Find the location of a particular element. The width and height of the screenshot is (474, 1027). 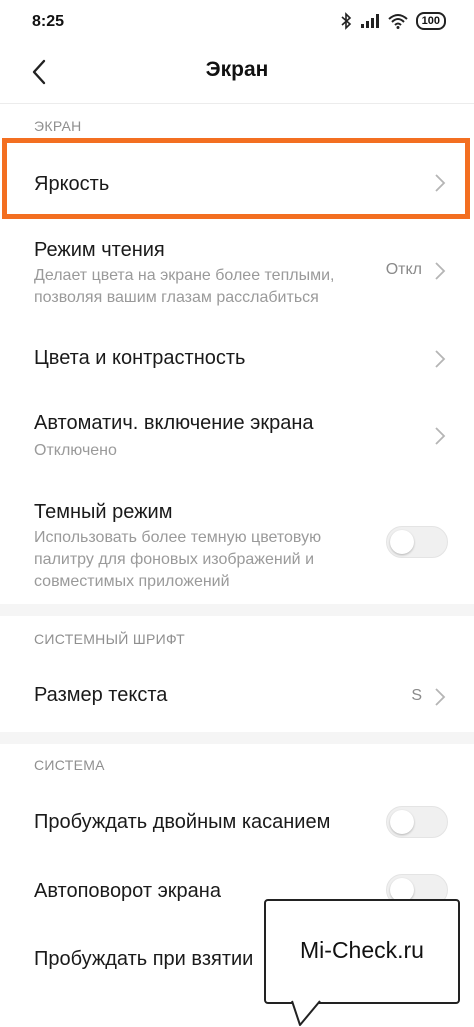

page-title: Экран is located at coordinates (237, 69).